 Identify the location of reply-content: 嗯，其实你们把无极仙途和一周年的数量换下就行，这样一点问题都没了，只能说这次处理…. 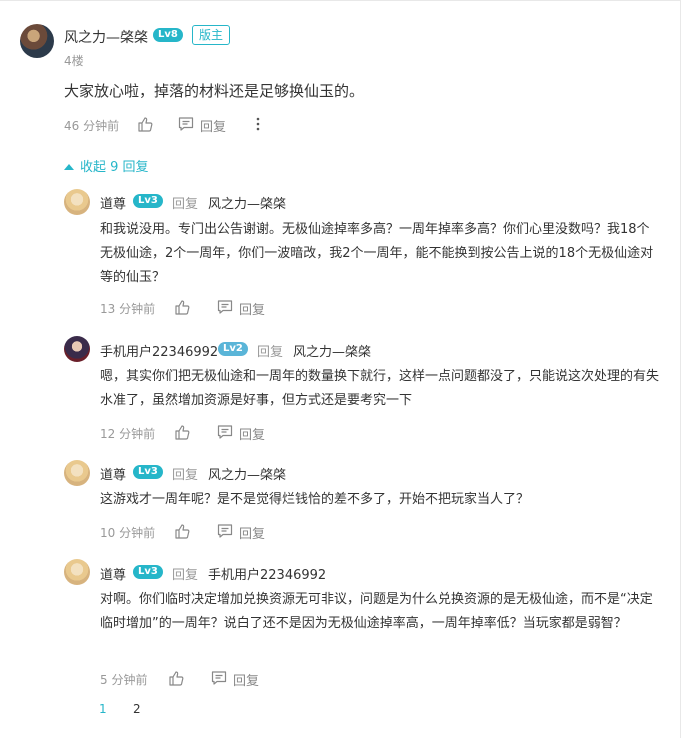
(380, 388).